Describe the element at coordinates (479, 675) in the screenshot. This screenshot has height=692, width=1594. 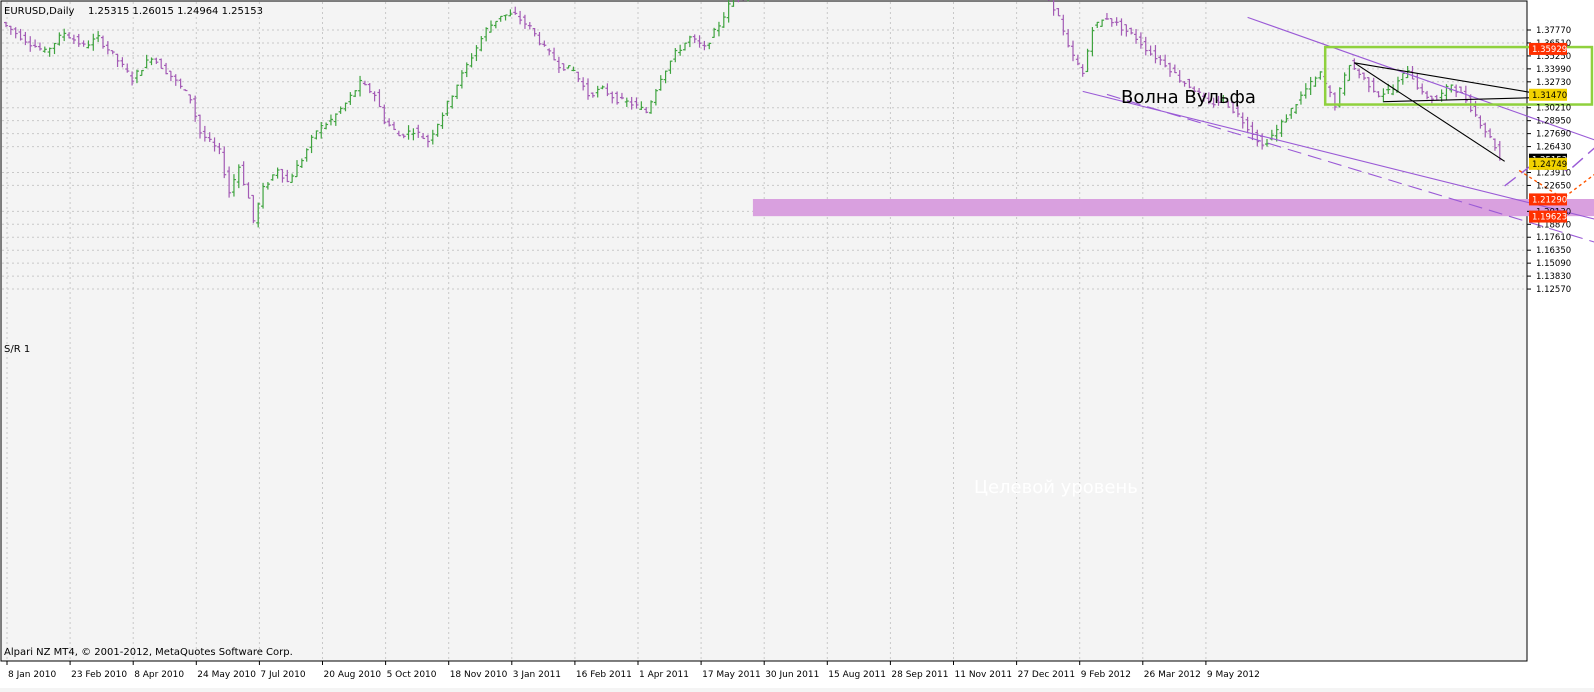
I see `x-tick-label: 18 Nov 2010` at that location.